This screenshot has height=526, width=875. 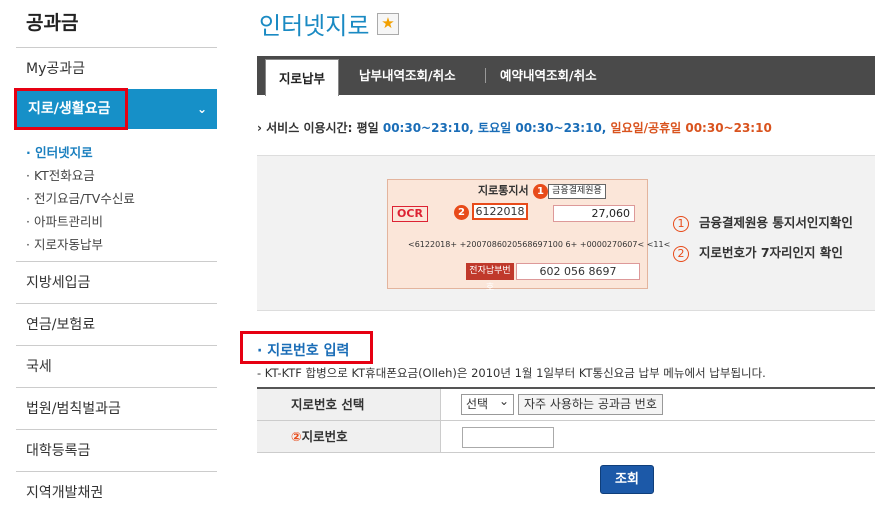 I want to click on tab-giro-payment: 지로납부, so click(x=302, y=77).